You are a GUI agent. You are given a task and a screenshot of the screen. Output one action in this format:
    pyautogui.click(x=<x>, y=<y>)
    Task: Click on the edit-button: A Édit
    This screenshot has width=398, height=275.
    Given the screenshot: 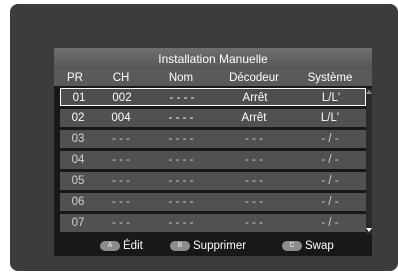 What is the action you would take?
    pyautogui.click(x=121, y=246)
    